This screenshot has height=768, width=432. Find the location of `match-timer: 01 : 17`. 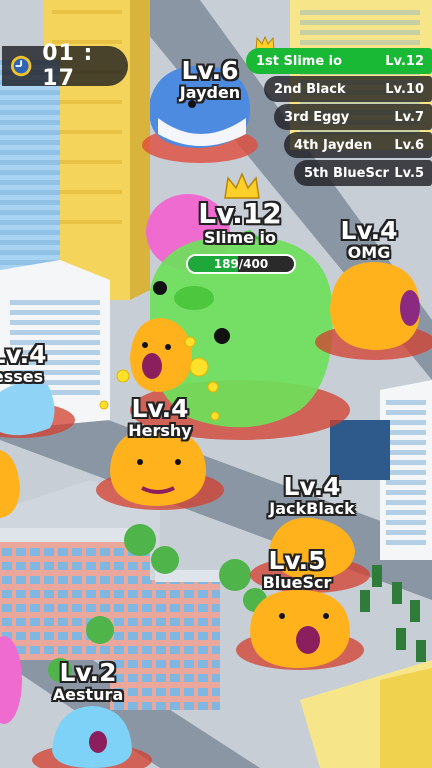

match-timer: 01 : 17 is located at coordinates (65, 66).